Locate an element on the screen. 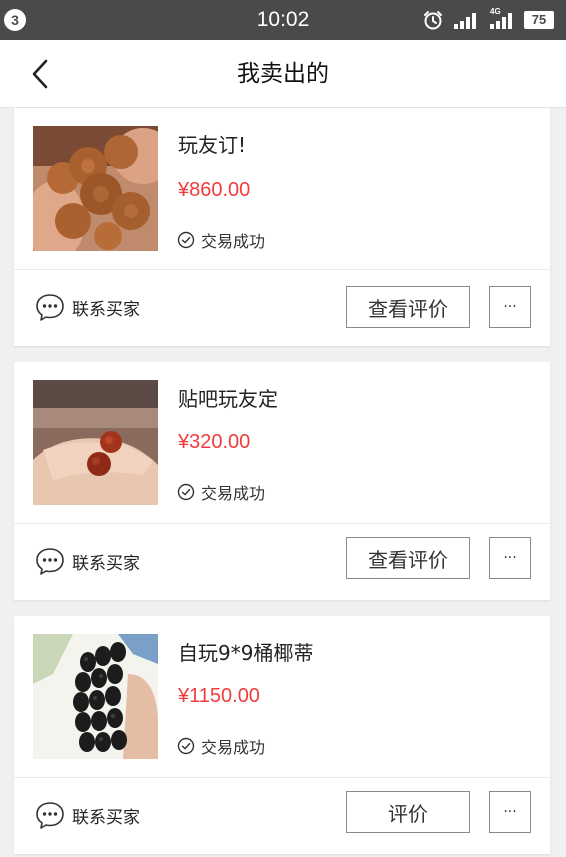  status-icons: 4G 75 is located at coordinates (488, 19).